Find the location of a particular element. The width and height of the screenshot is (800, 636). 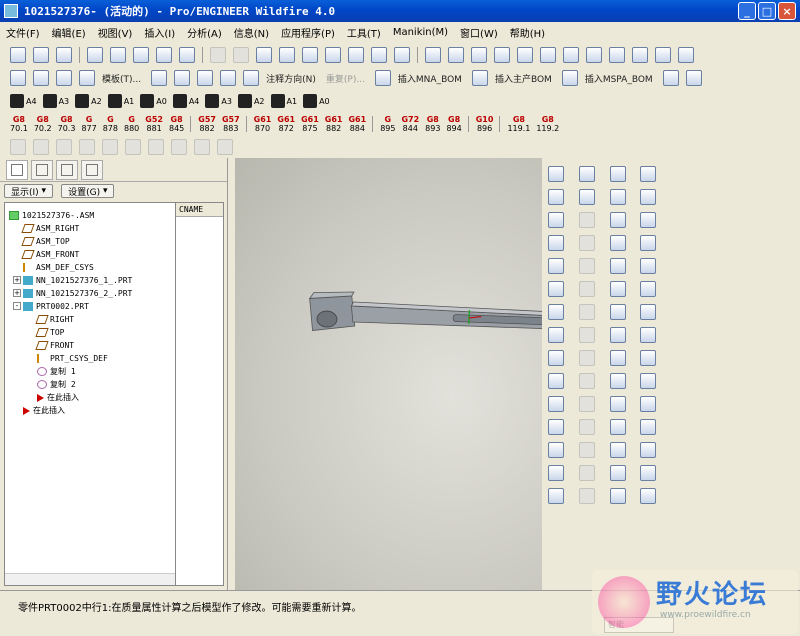

note-icon is located at coordinates (182, 78).